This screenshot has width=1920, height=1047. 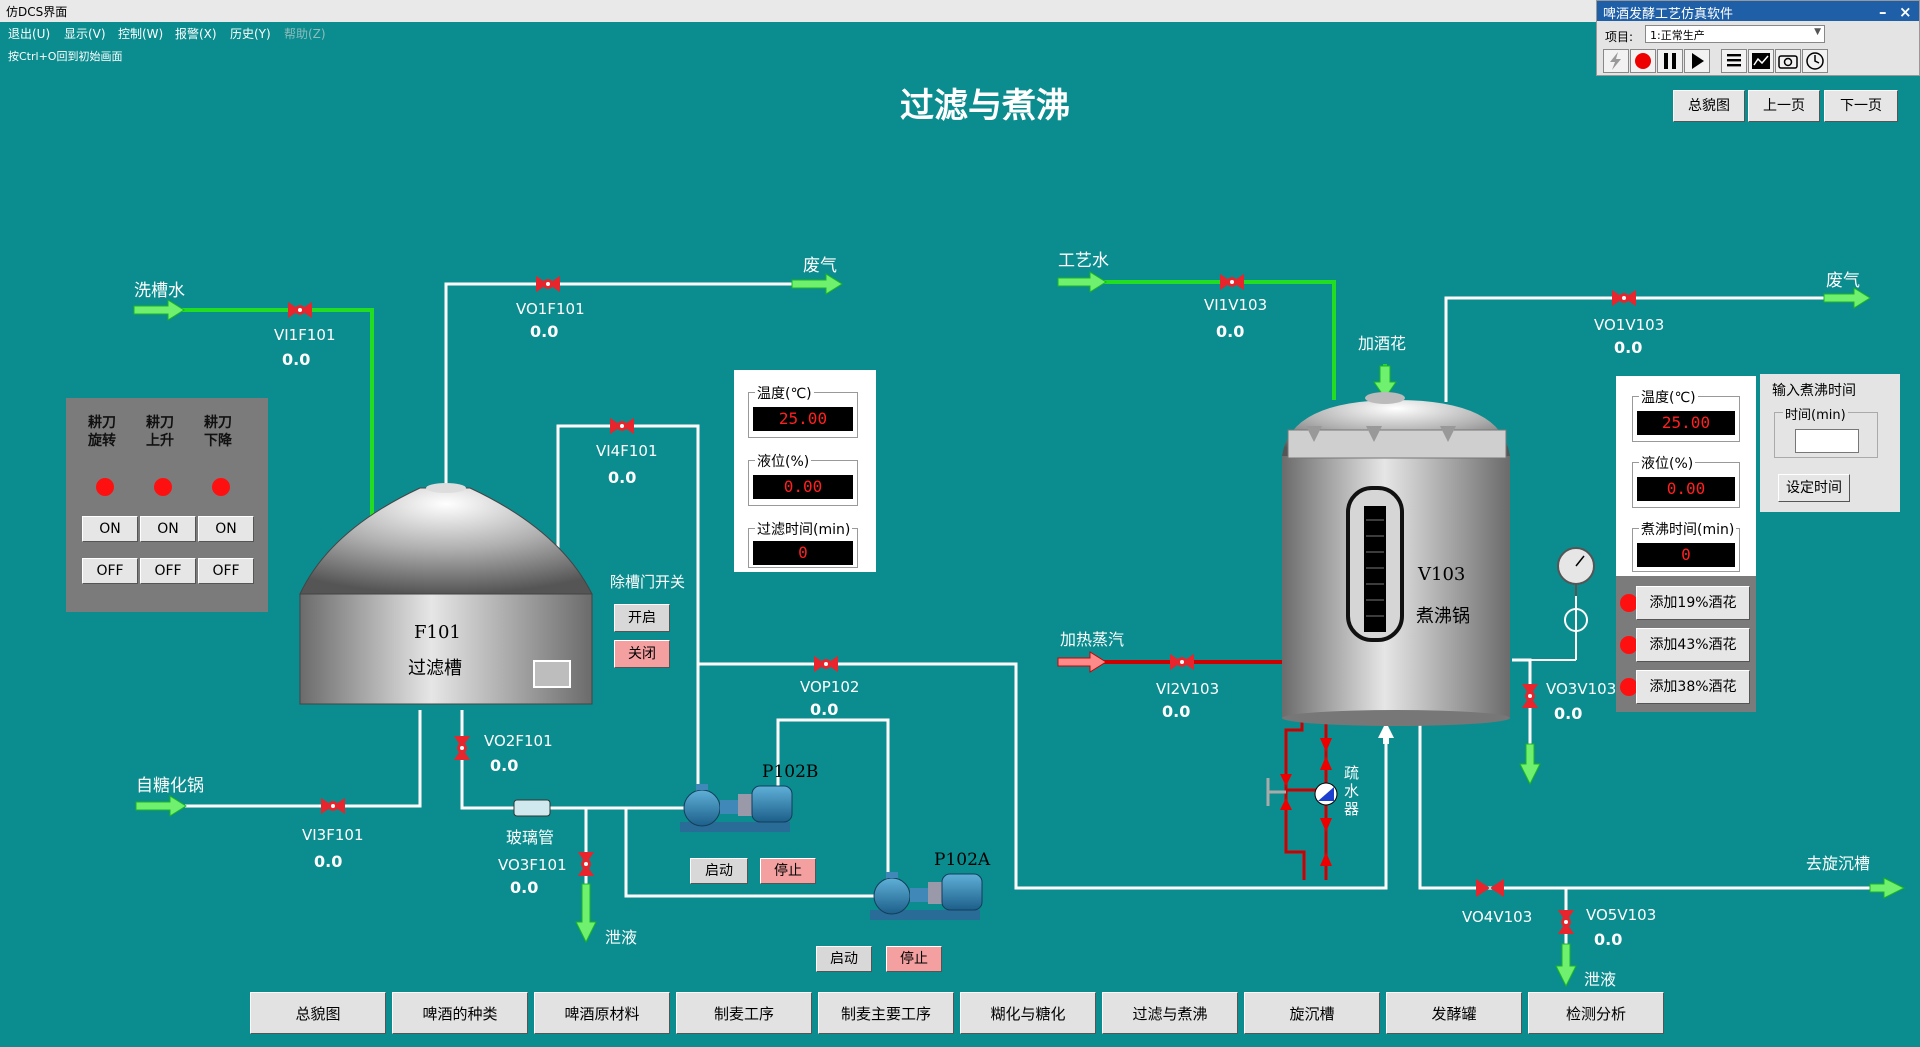 I want to click on add-hops-43-button: 添加43%酒花, so click(x=1693, y=645).